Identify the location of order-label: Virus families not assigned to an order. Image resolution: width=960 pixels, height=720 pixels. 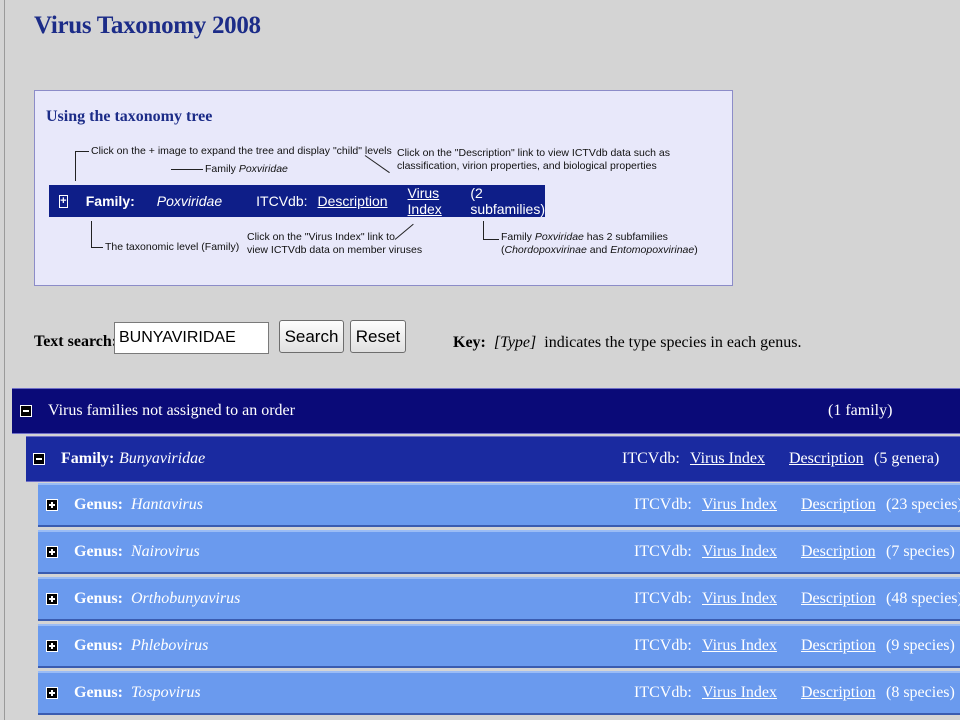
(171, 410).